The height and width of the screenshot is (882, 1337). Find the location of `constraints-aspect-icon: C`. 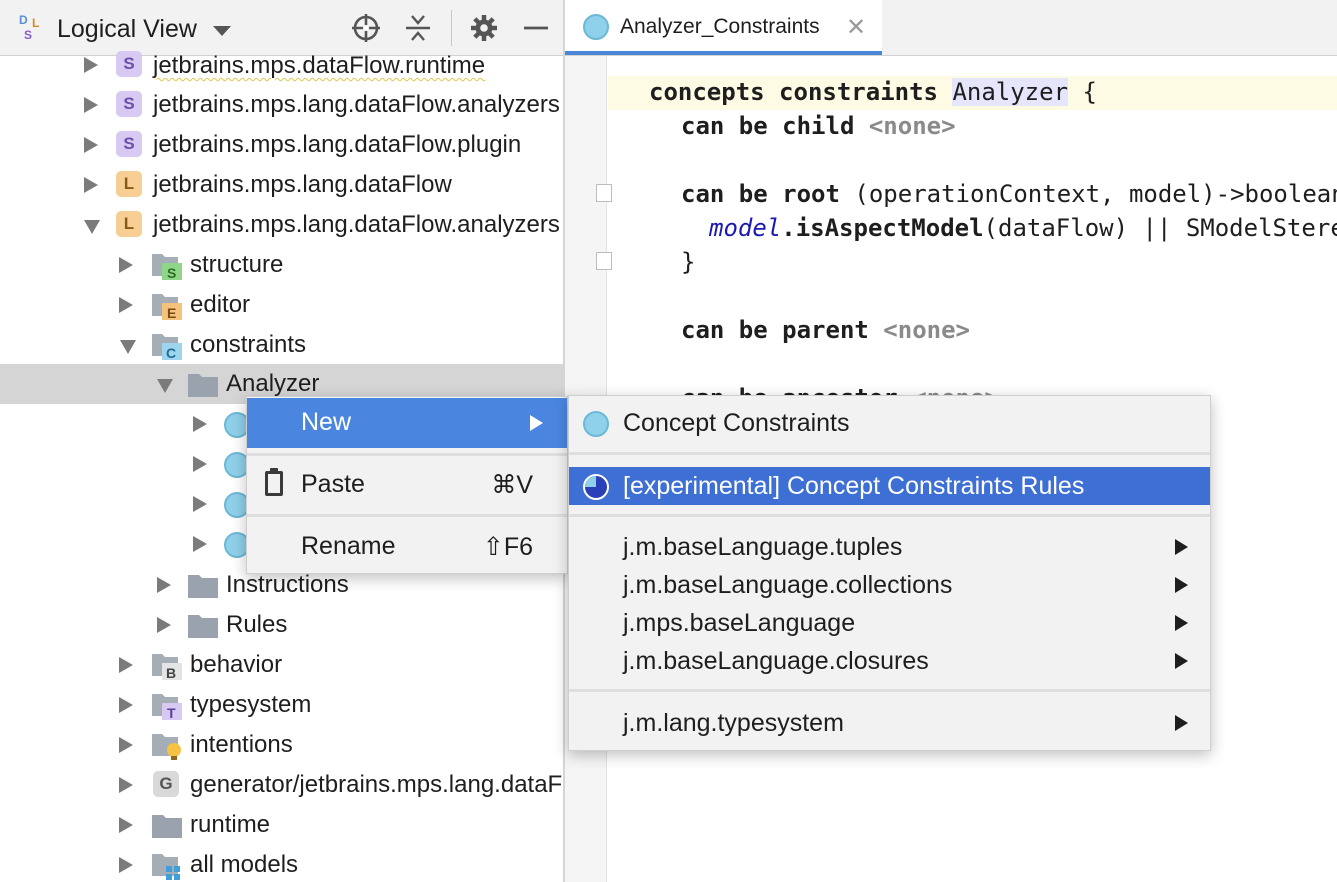

constraints-aspect-icon: C is located at coordinates (168, 346).